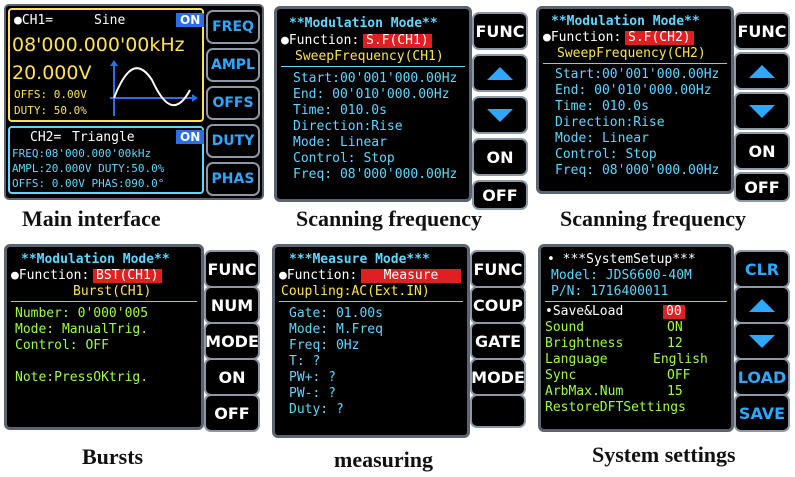  I want to click on sweep2-end: End: 00'010'000.00Hz, so click(633, 90).